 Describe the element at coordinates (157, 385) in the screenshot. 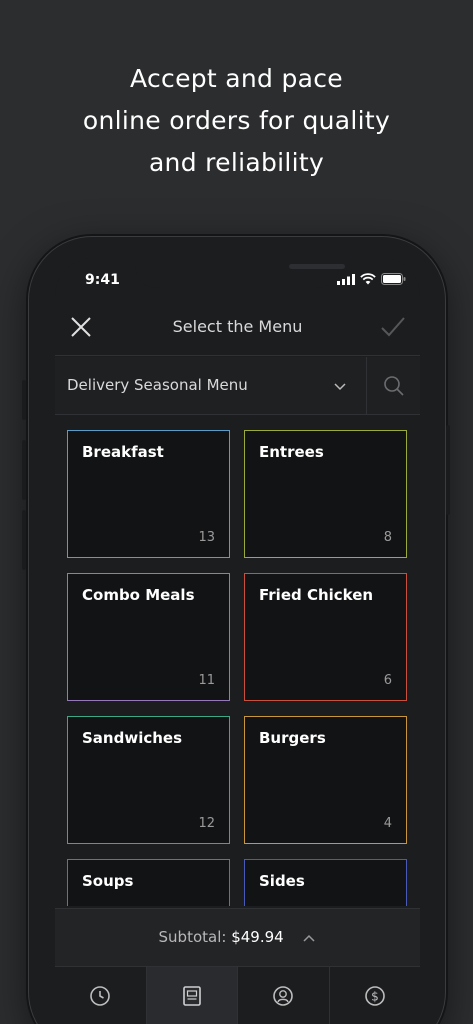

I see `menu-dropdown-value: Delivery Seasonal Menu` at that location.